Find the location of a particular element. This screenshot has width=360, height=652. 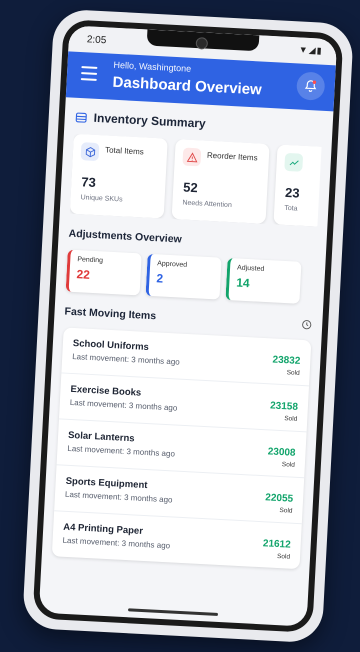

item-name: A4 Printing Paper is located at coordinates (103, 529).